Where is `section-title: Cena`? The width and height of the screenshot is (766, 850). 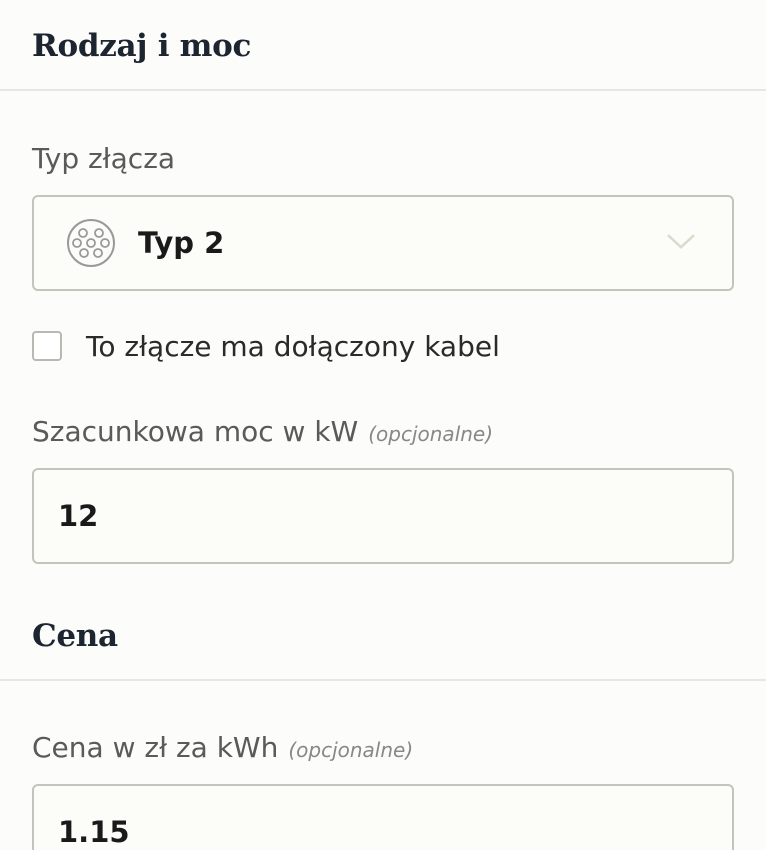 section-title: Cena is located at coordinates (75, 636).